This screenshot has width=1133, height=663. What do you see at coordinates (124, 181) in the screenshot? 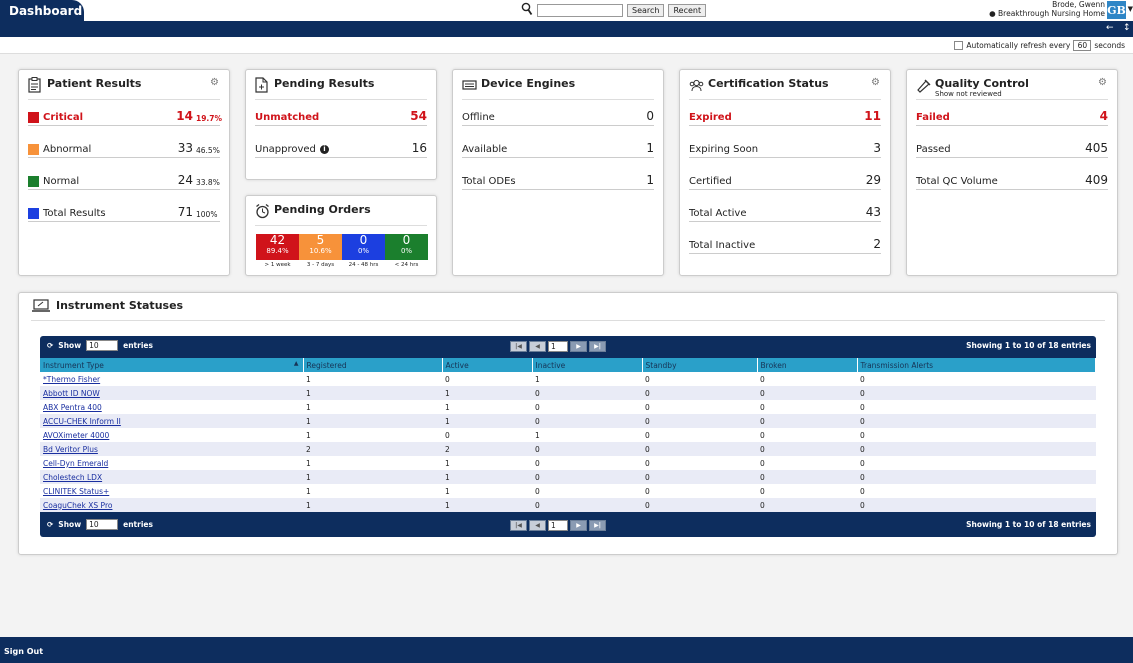
I see `list-item: Normal 24 33.8%` at bounding box center [124, 181].